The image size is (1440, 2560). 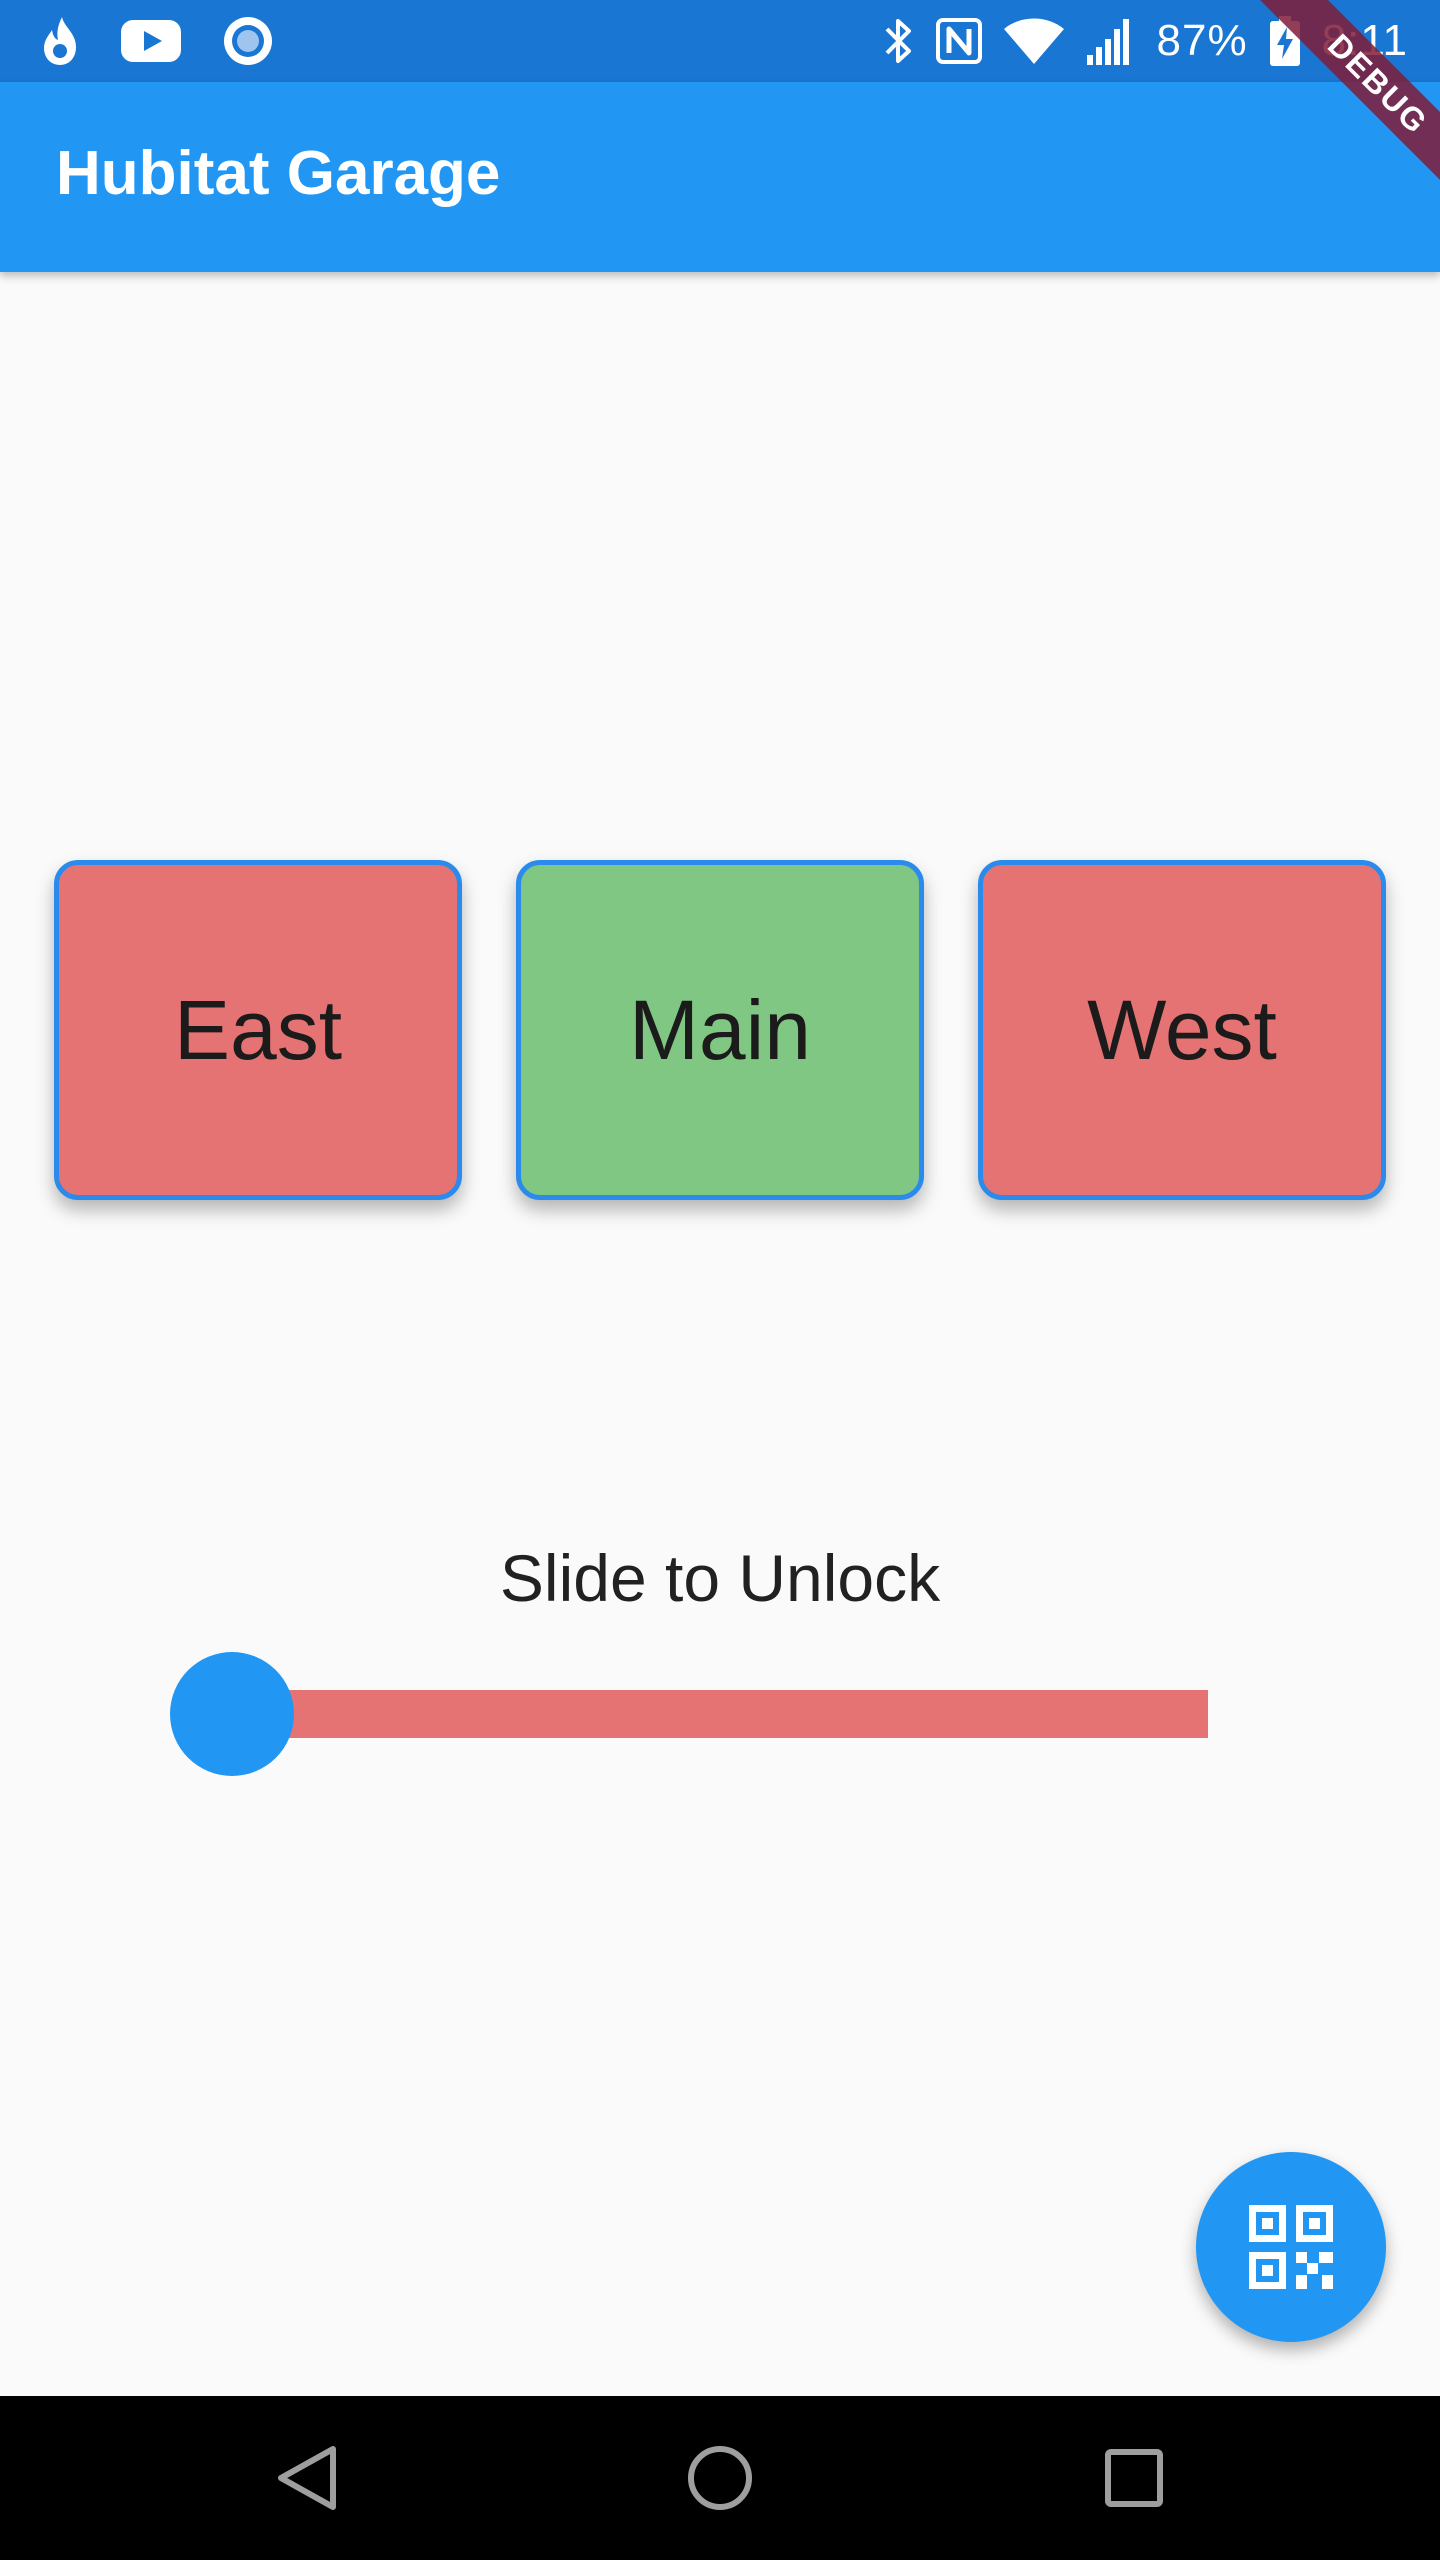 I want to click on door-label: Main, so click(x=720, y=1029).